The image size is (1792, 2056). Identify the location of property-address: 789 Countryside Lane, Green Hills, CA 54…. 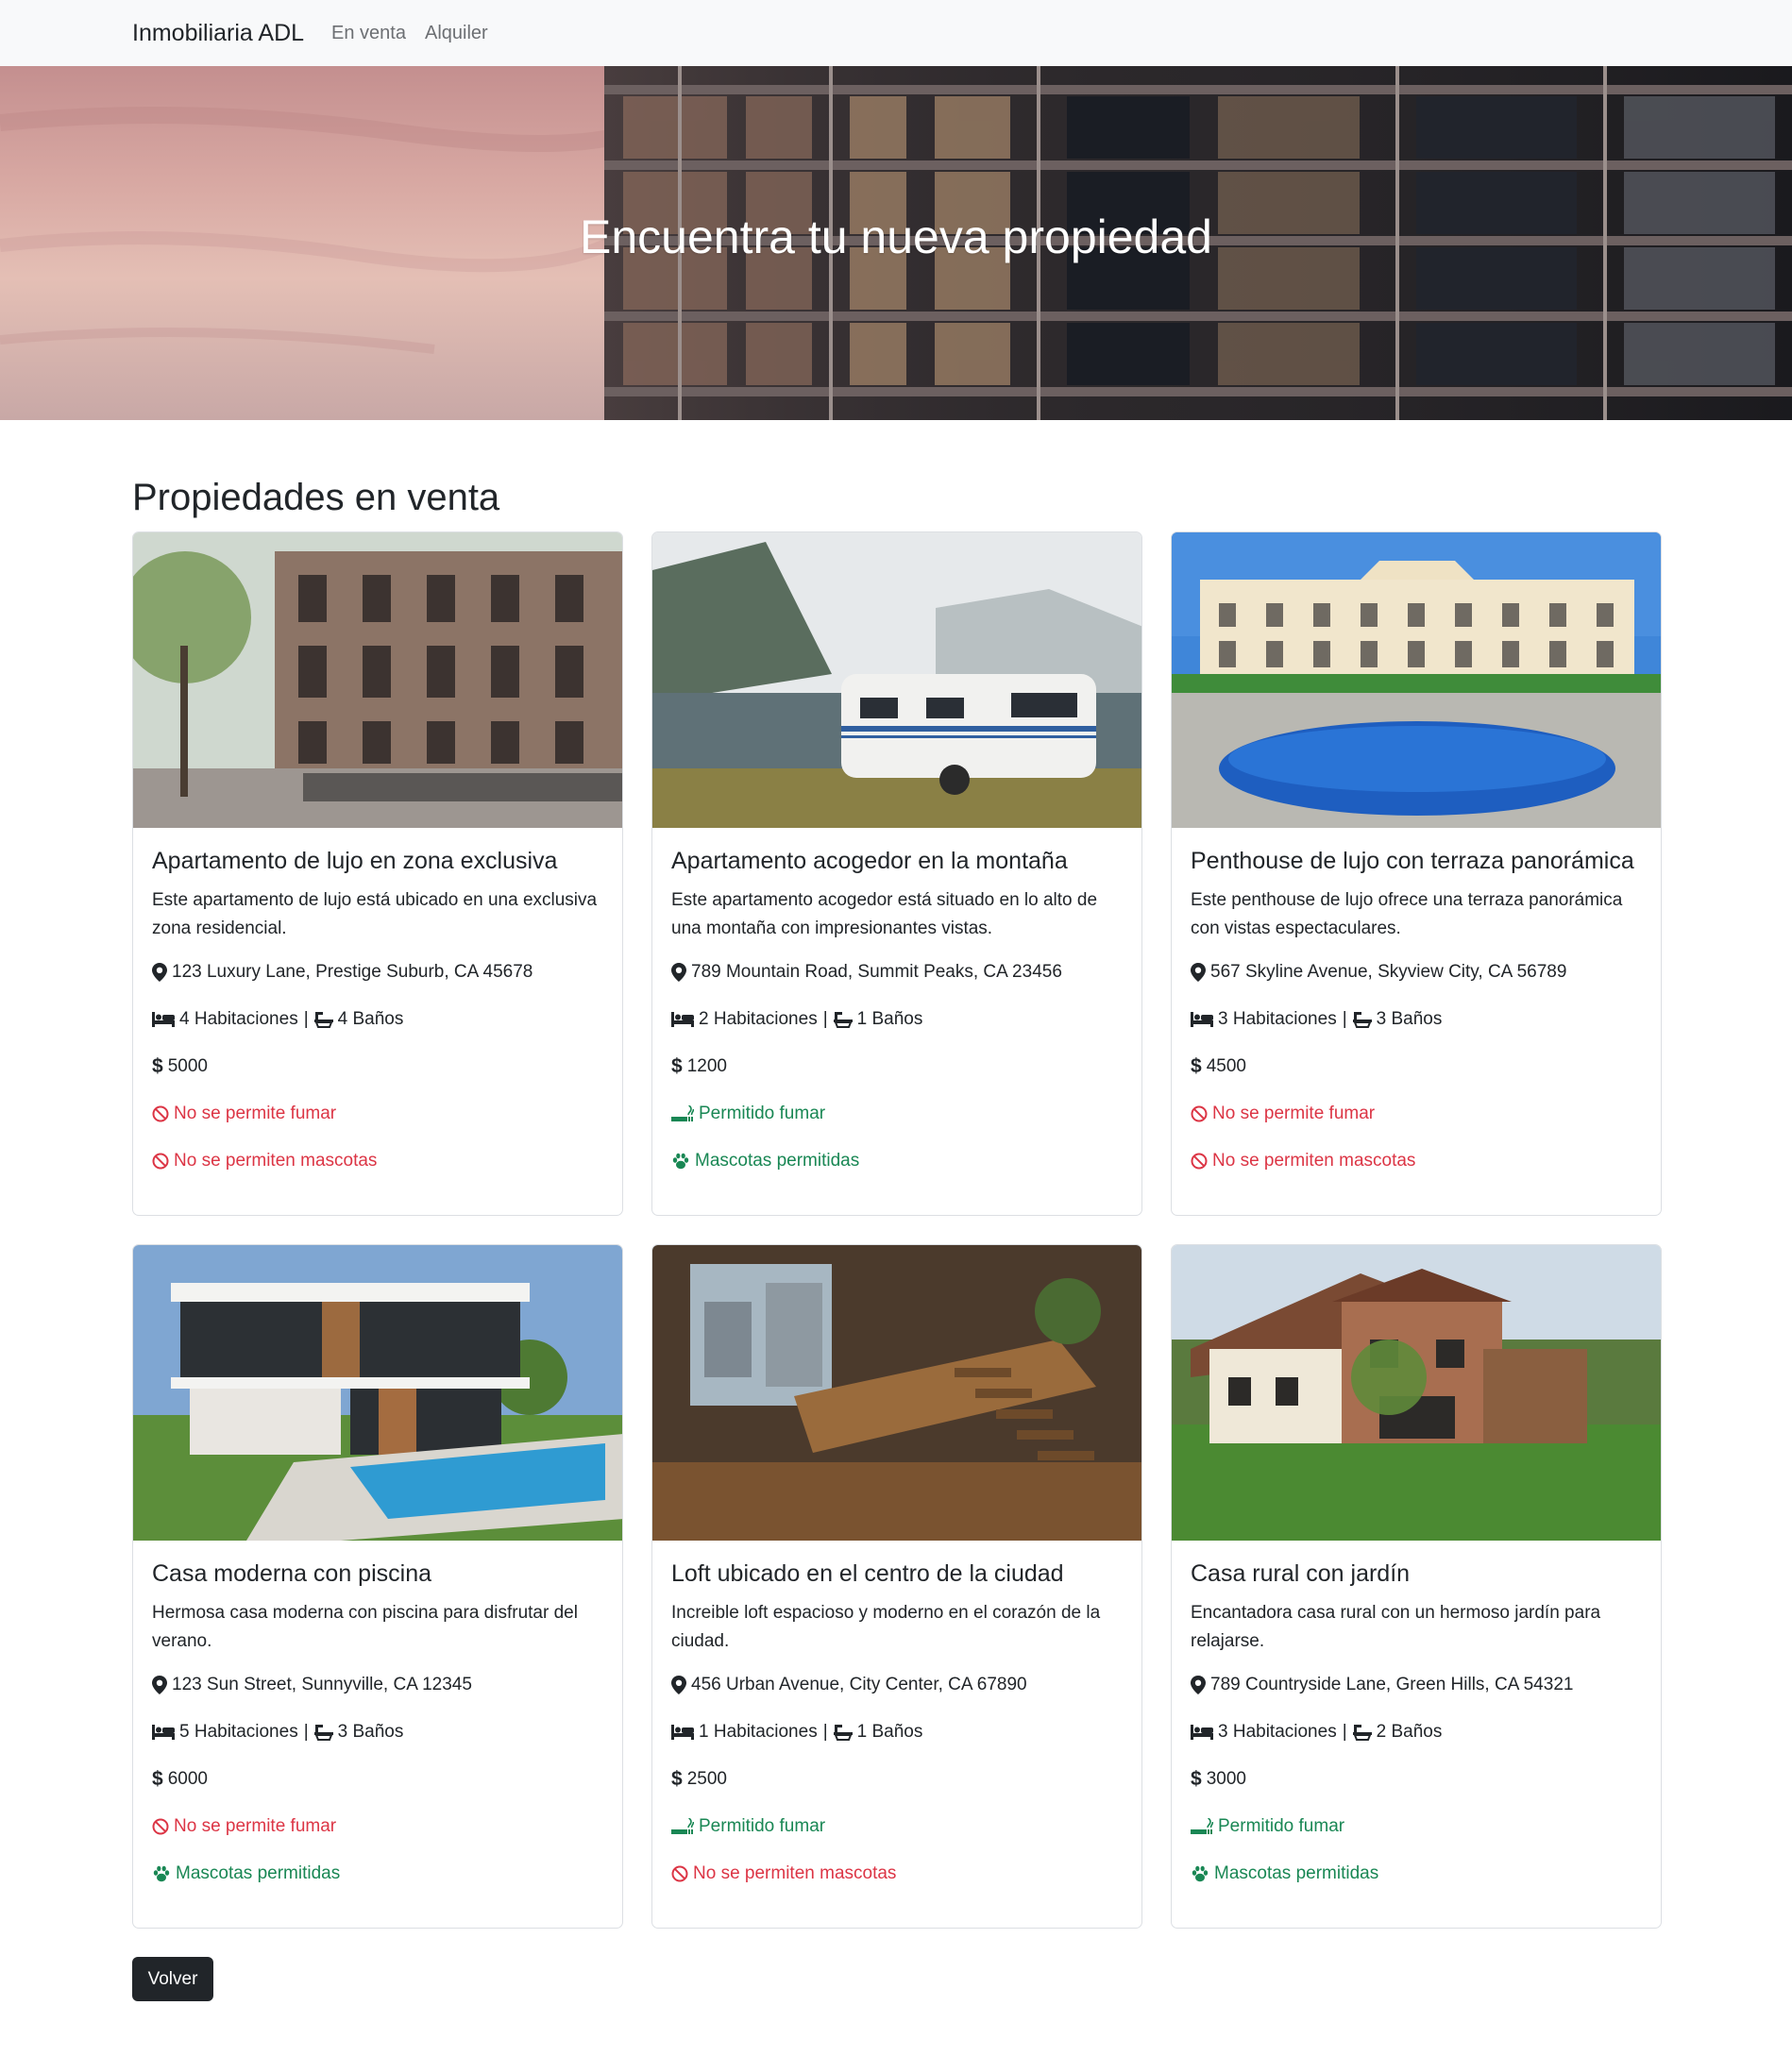
(1392, 1684).